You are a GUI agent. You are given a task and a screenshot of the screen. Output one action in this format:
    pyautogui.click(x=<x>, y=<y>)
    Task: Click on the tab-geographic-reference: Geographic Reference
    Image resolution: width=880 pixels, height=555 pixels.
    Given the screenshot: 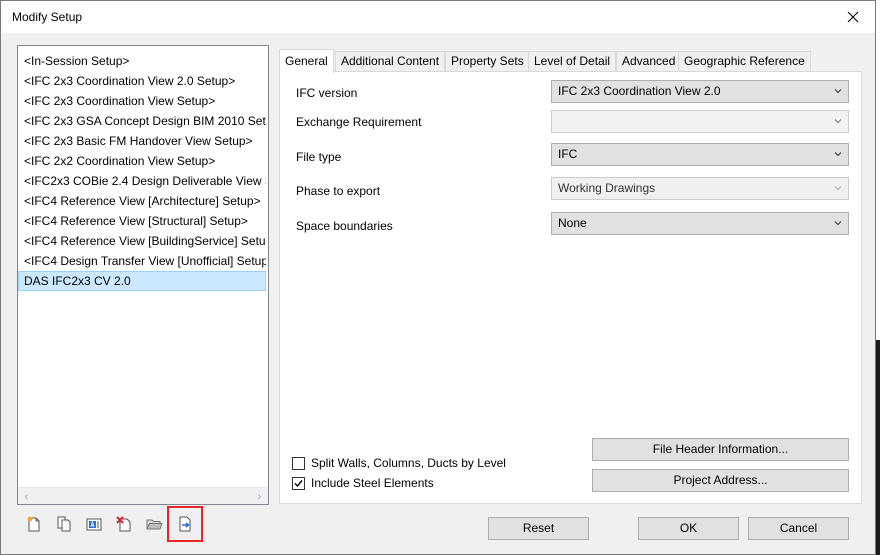 What is the action you would take?
    pyautogui.click(x=744, y=61)
    